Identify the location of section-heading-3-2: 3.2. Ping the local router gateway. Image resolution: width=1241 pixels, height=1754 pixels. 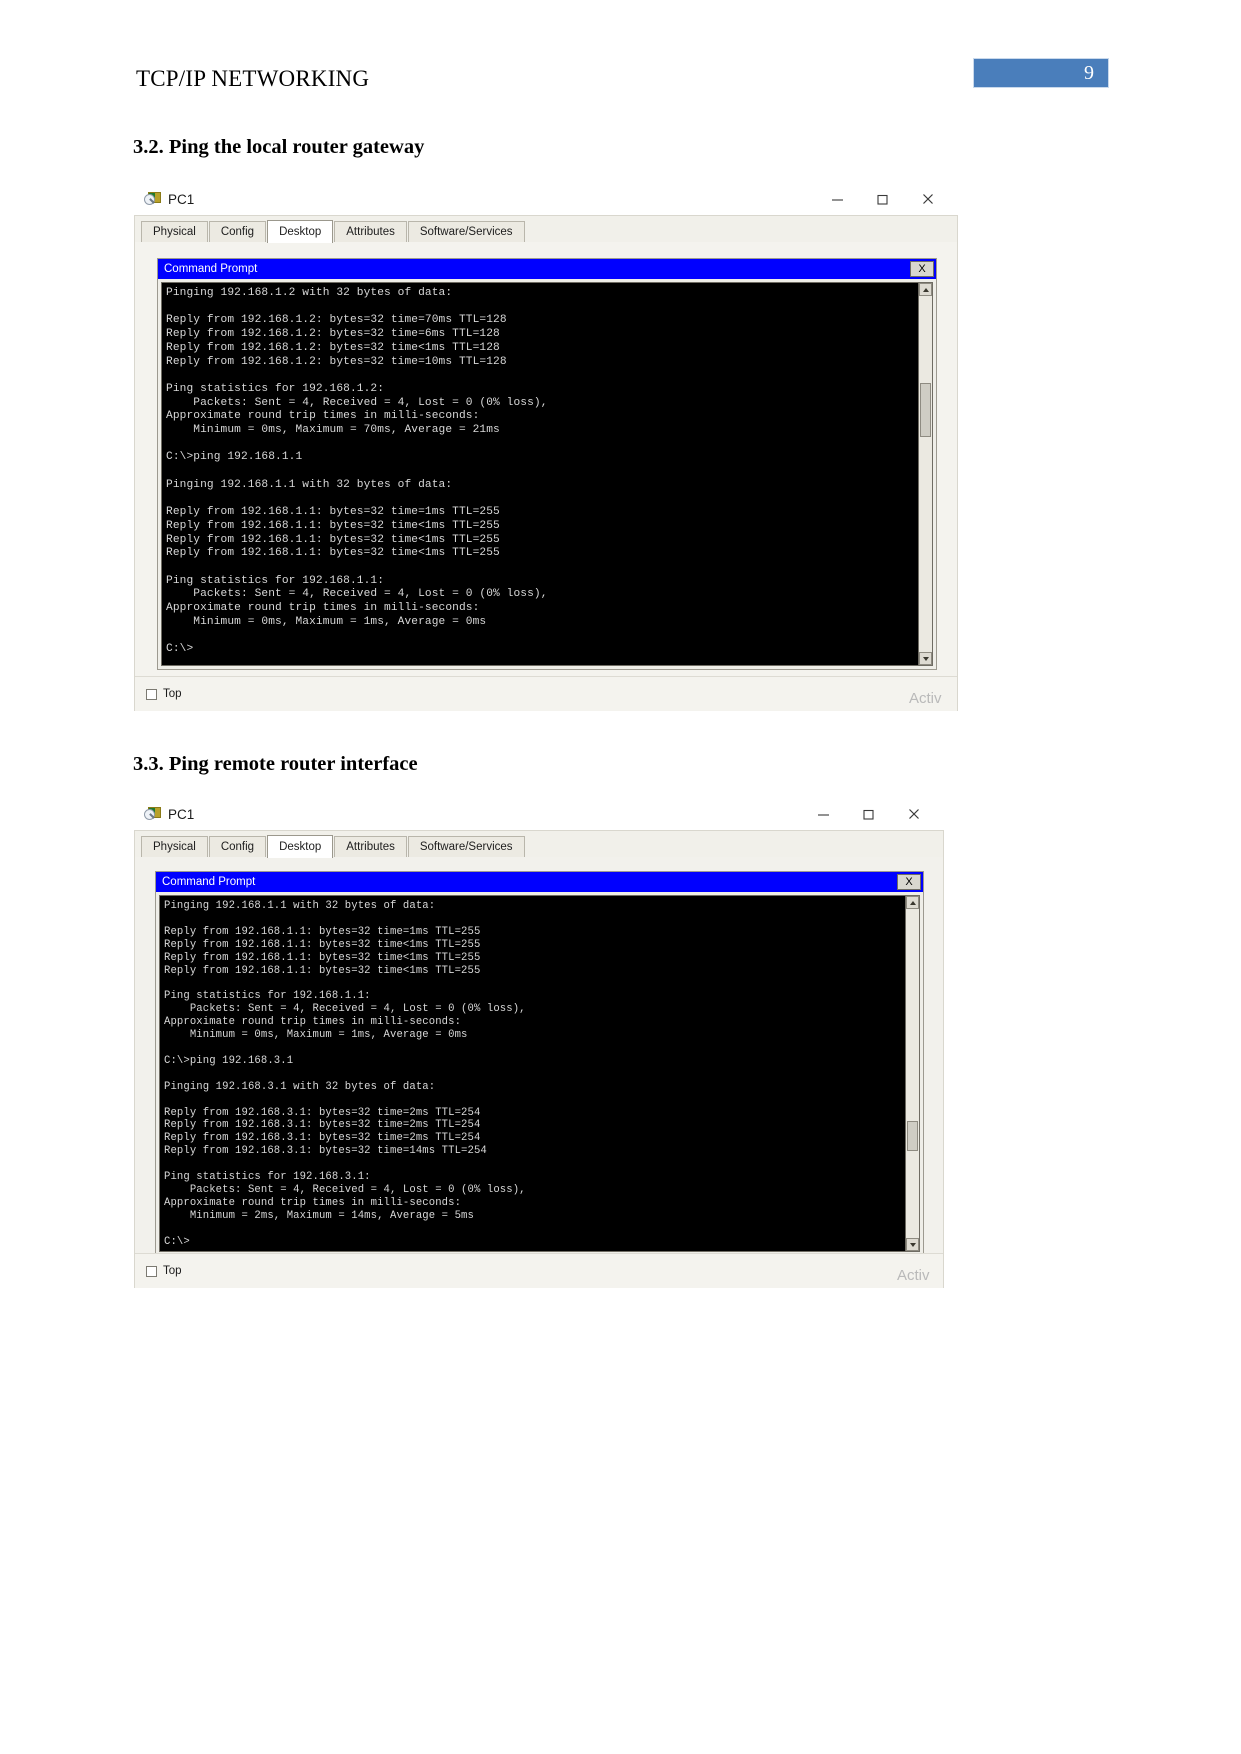
(279, 147).